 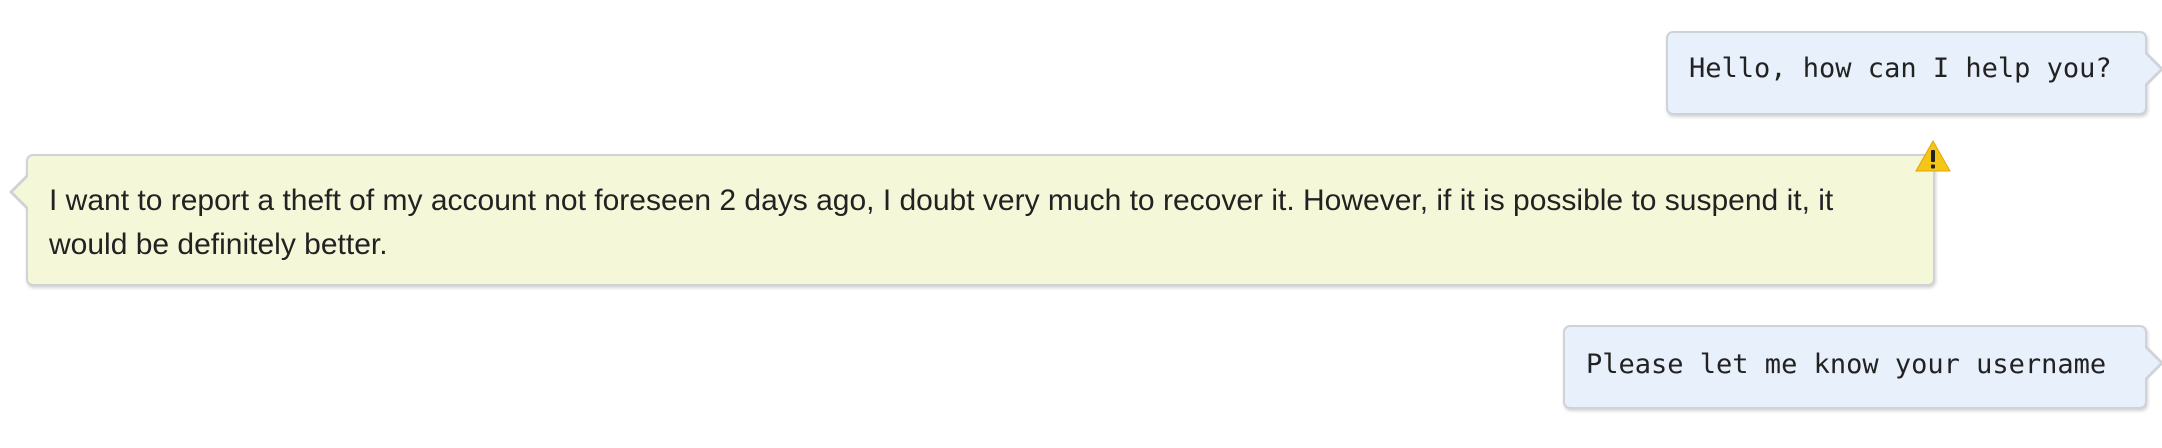 I want to click on agent-message-text: Please let me know your username, so click(x=1846, y=364).